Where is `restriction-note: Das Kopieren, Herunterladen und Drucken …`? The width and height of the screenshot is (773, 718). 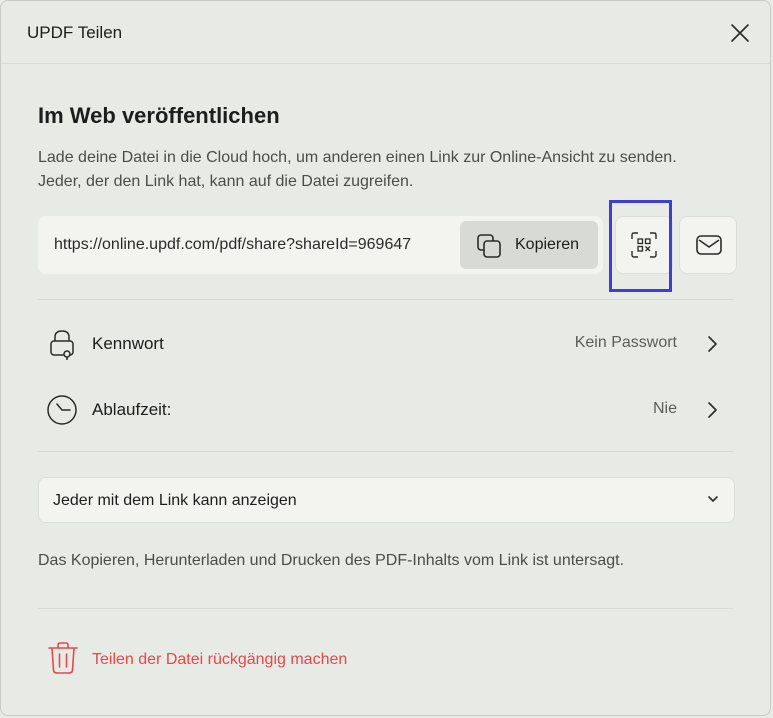
restriction-note: Das Kopieren, Herunterladen und Drucken … is located at coordinates (331, 560).